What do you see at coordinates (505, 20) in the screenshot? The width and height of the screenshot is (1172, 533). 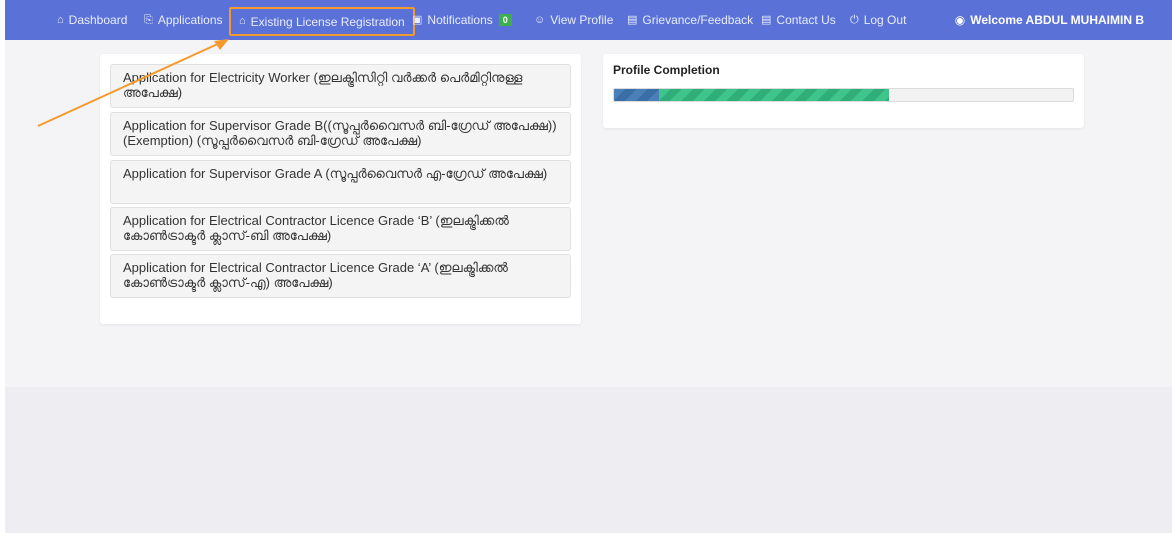 I see `notification-count-badge: 0` at bounding box center [505, 20].